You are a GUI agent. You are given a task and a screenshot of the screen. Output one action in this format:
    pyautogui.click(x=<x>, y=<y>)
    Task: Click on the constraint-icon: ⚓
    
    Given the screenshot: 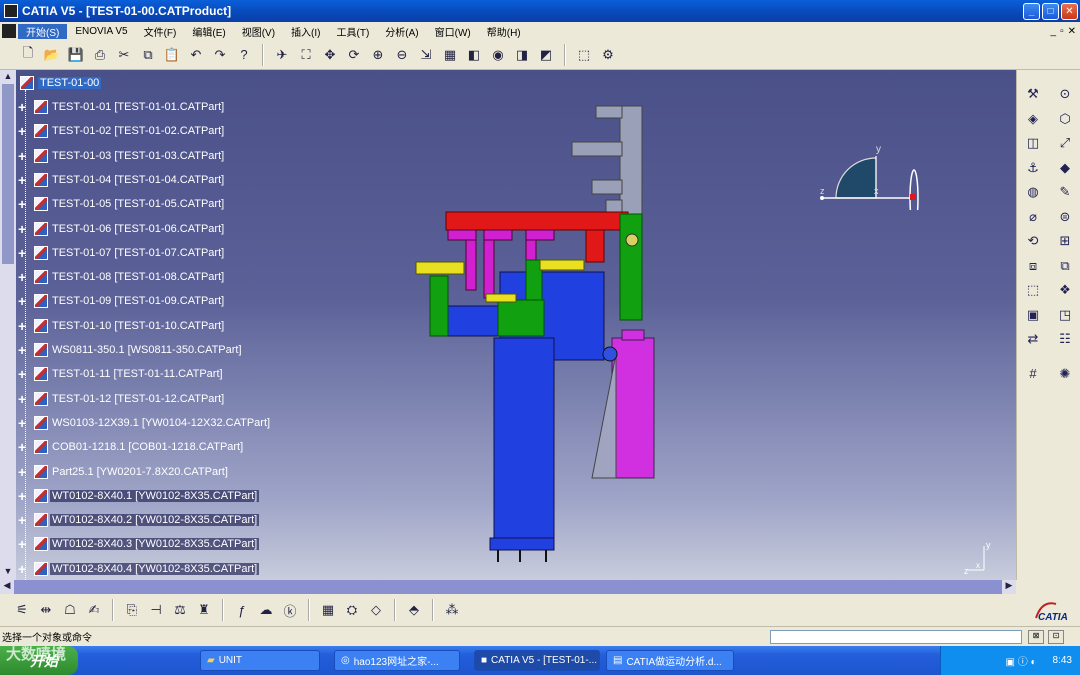 What is the action you would take?
    pyautogui.click(x=1033, y=168)
    